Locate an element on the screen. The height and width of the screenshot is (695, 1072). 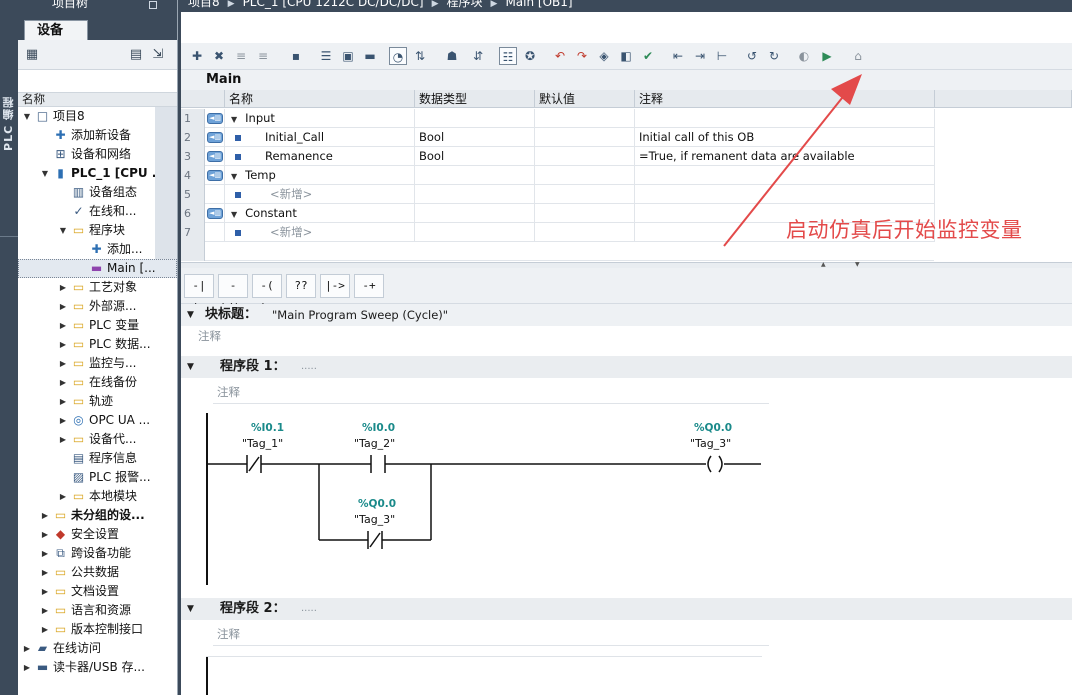
clear-icon: ▪ is located at coordinates (296, 56).